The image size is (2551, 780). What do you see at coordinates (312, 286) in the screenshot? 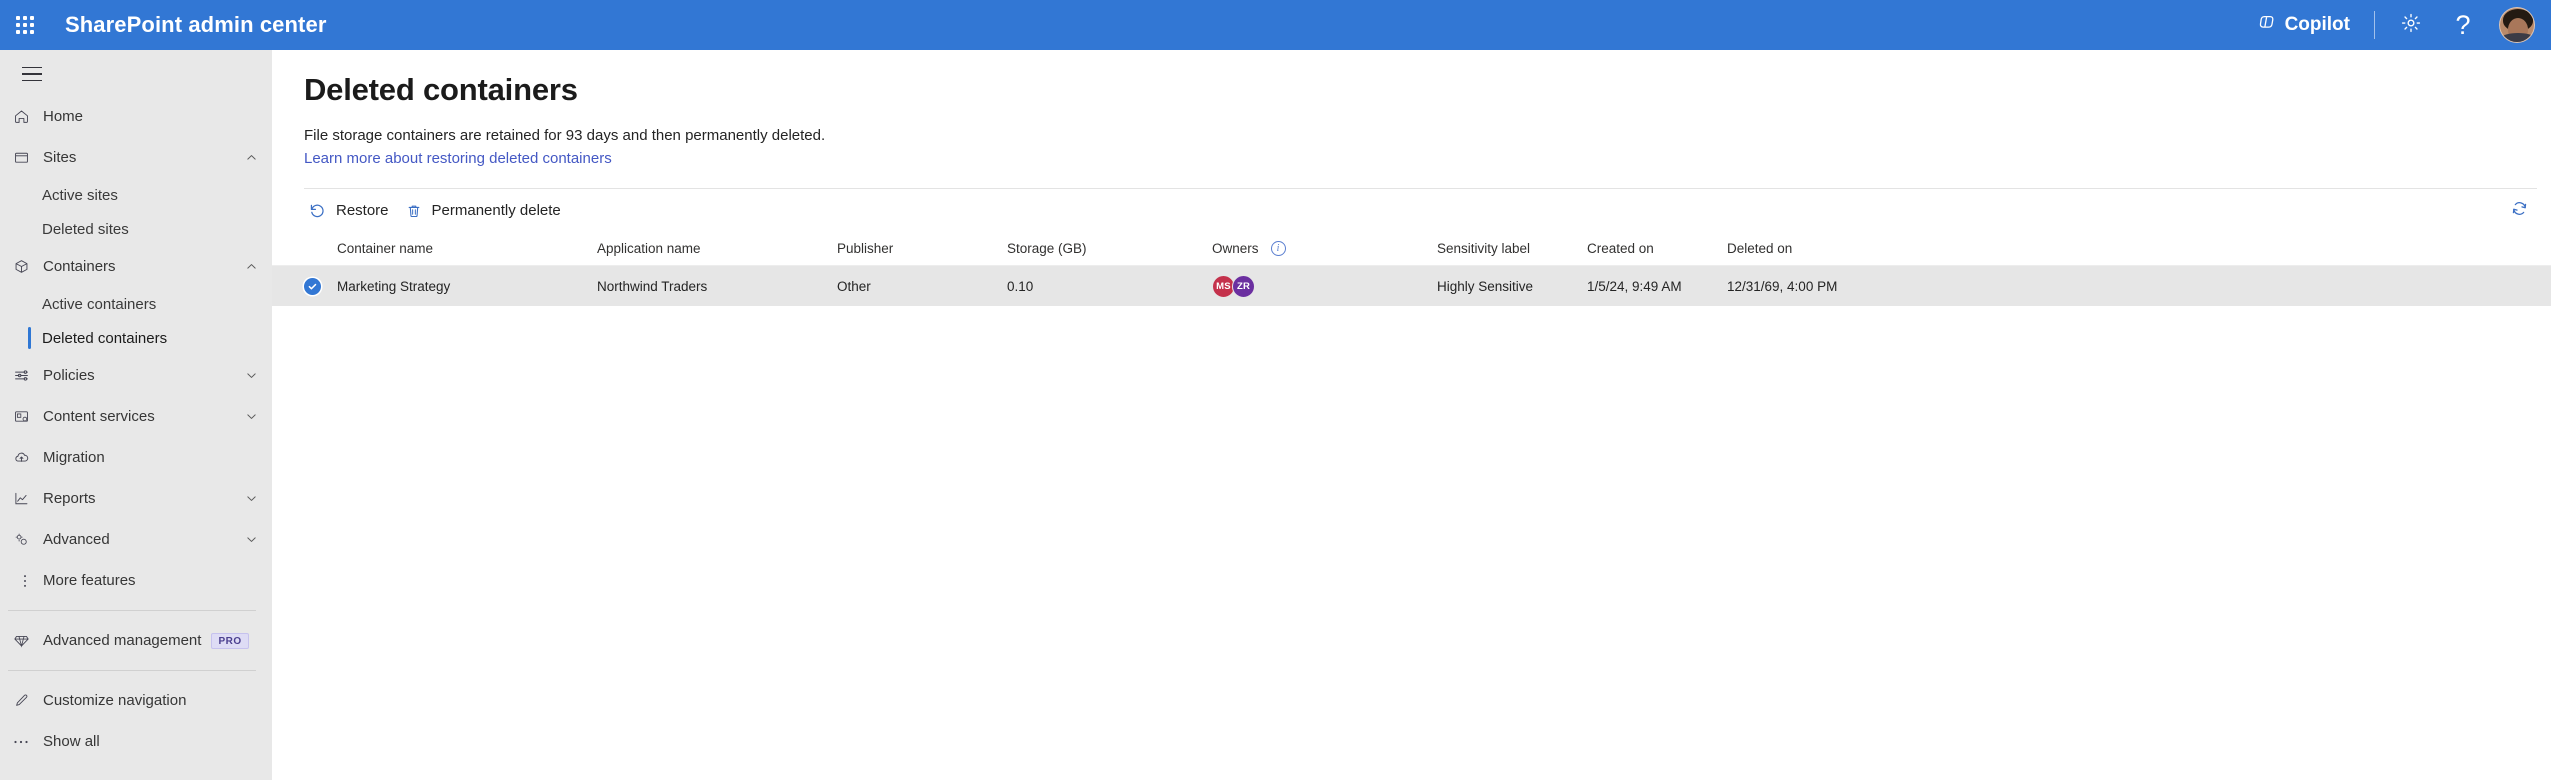
I see `checkmark-icon` at bounding box center [312, 286].